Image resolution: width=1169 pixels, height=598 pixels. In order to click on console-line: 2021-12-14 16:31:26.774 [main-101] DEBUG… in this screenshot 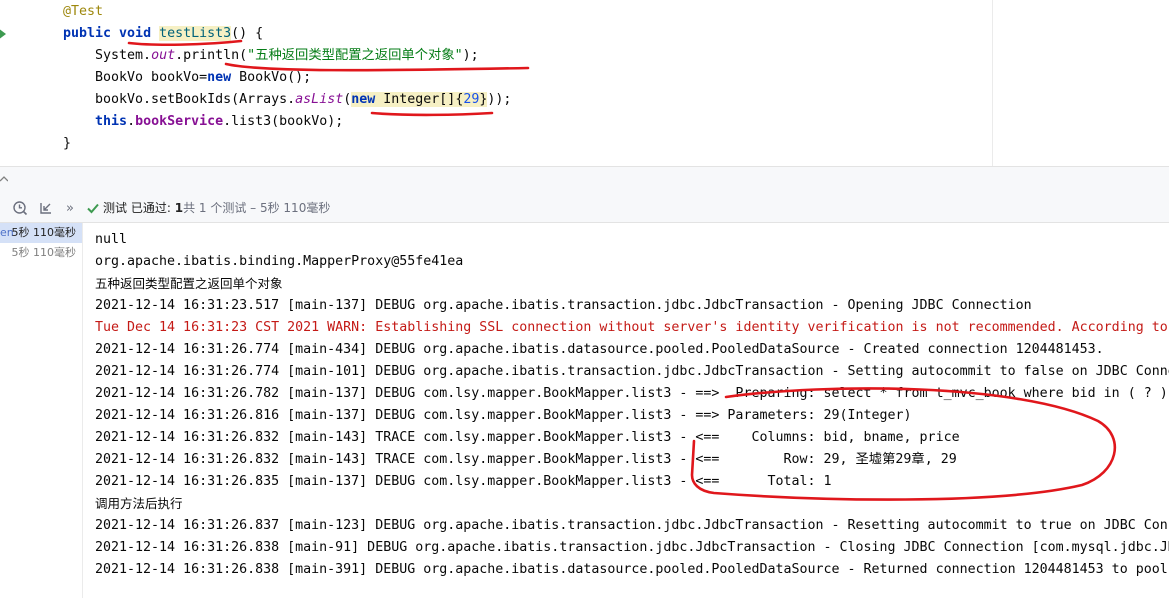, I will do `click(632, 371)`.